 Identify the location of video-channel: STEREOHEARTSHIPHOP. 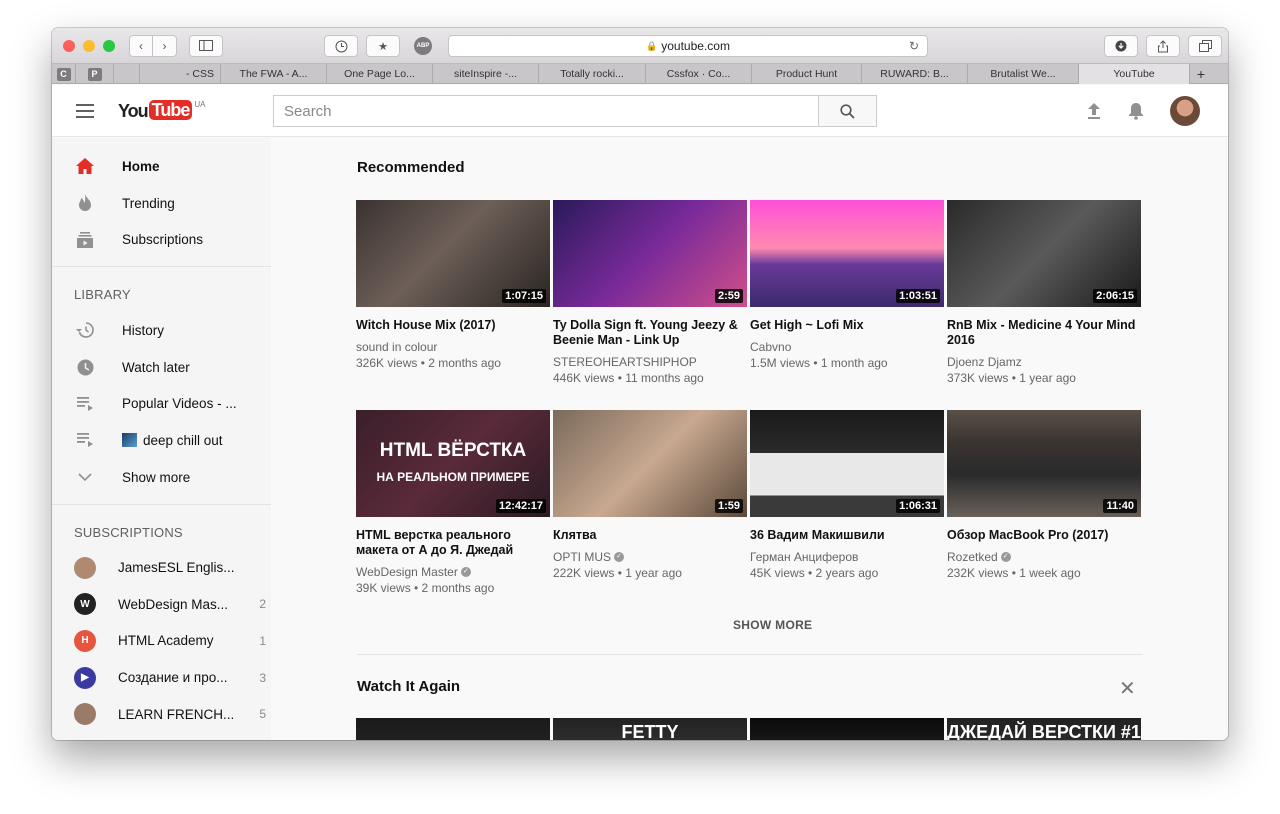
(625, 362).